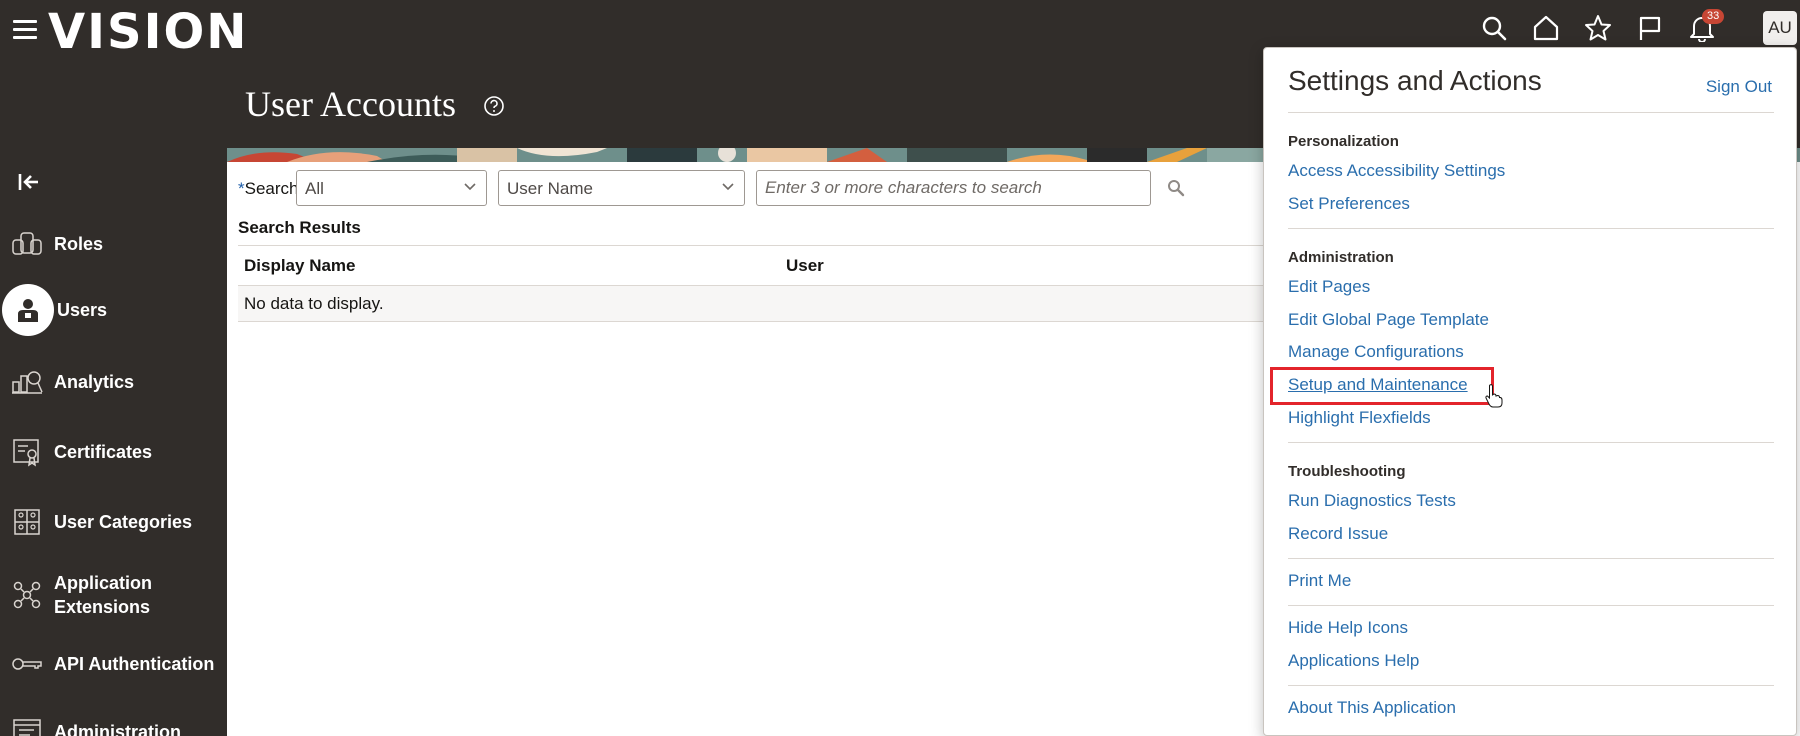 The width and height of the screenshot is (1800, 736). What do you see at coordinates (300, 266) in the screenshot?
I see `column-header-display-name: Display Name` at bounding box center [300, 266].